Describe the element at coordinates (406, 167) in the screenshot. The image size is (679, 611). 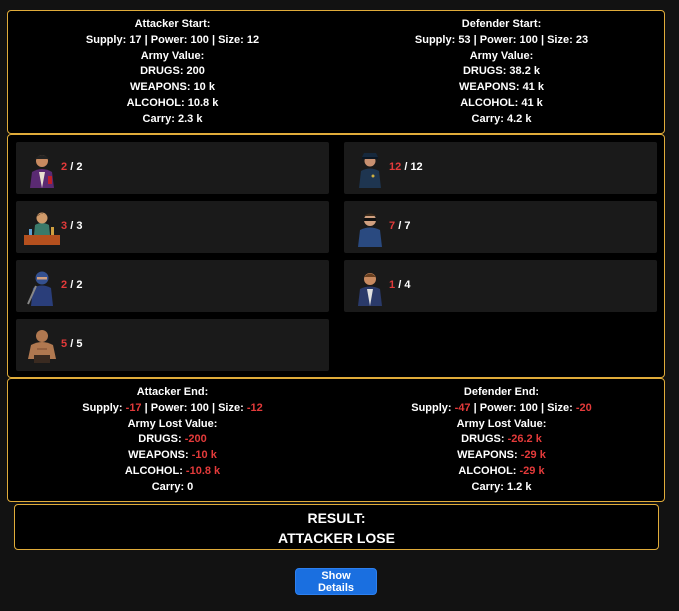
I see `defender-unit-count: 12 / 12` at that location.